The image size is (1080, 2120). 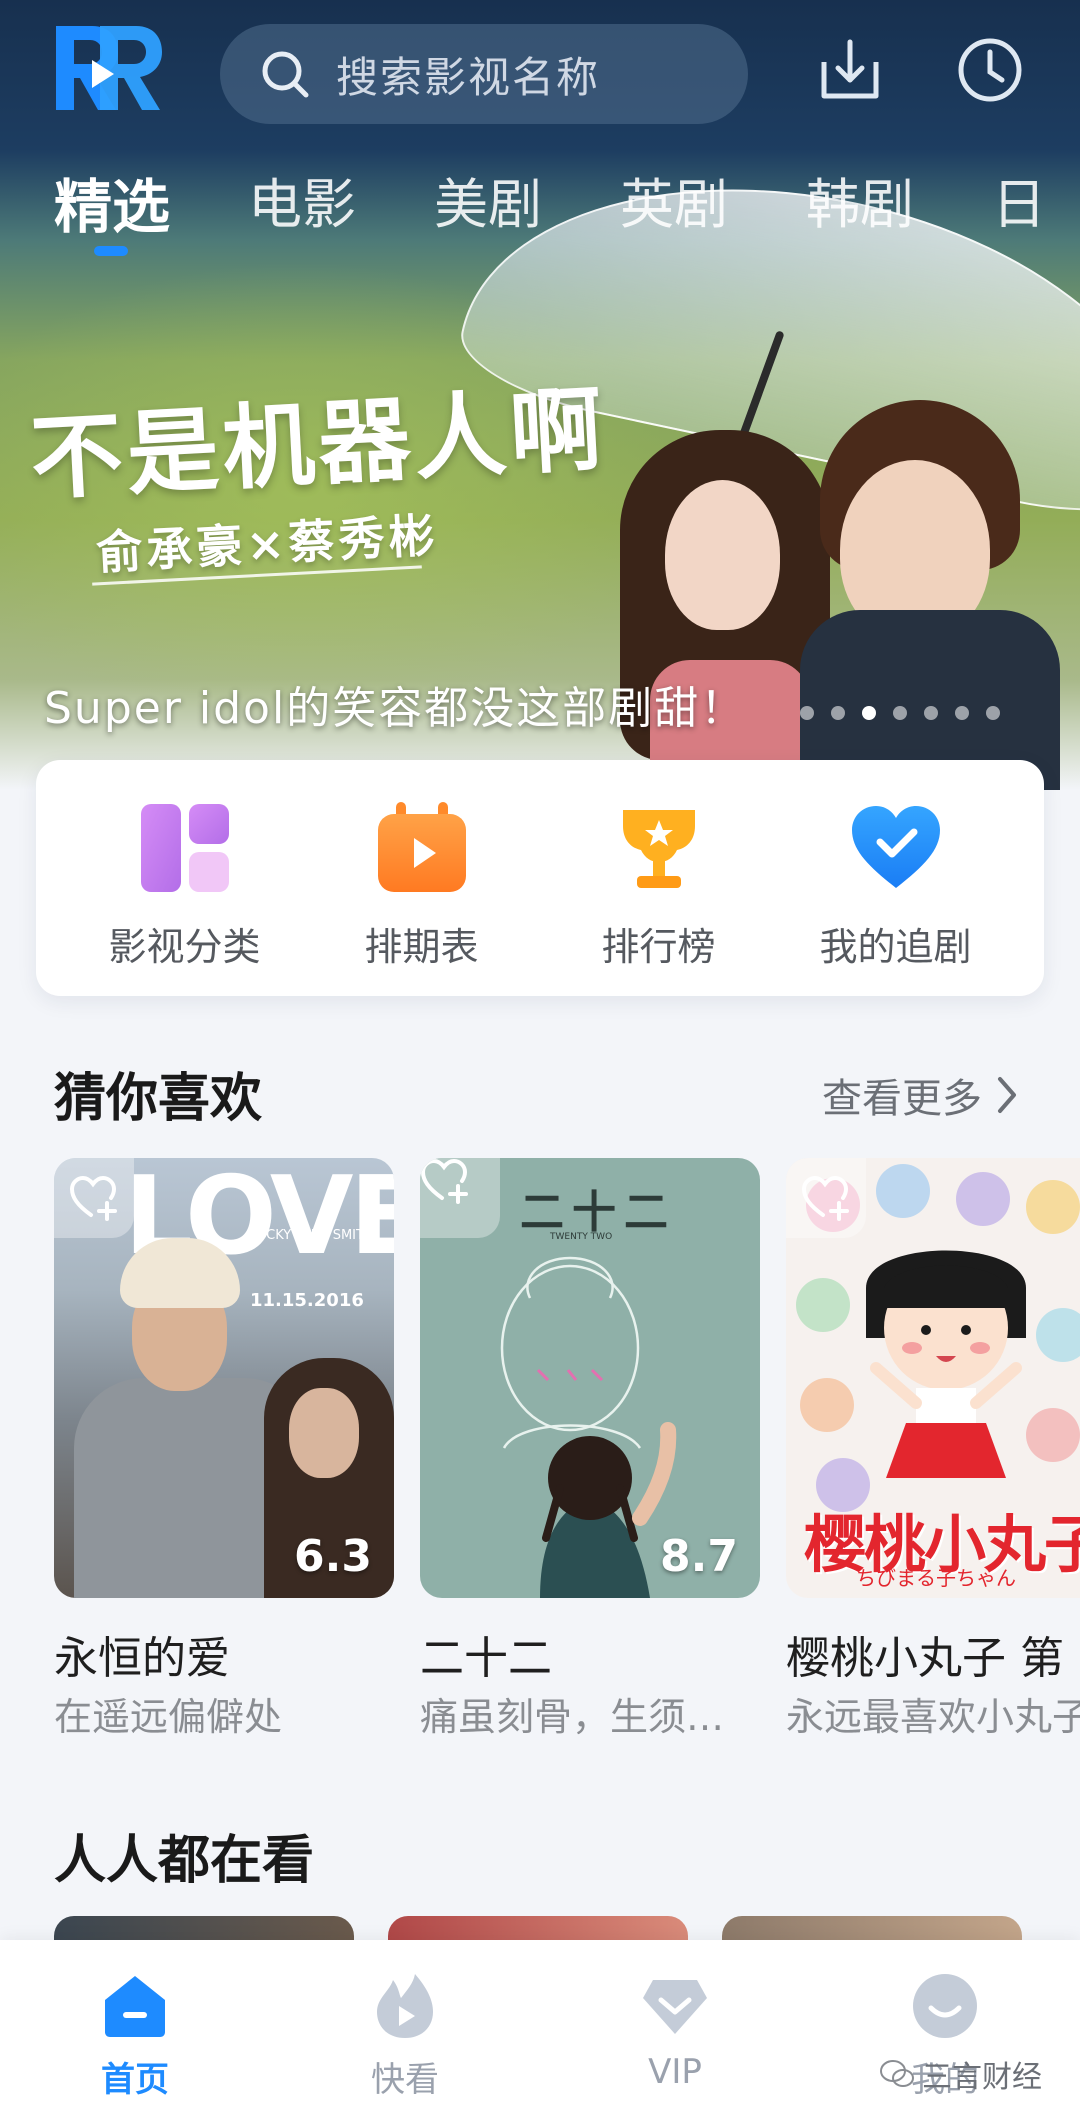 I want to click on heart-check-icon, so click(x=895, y=847).